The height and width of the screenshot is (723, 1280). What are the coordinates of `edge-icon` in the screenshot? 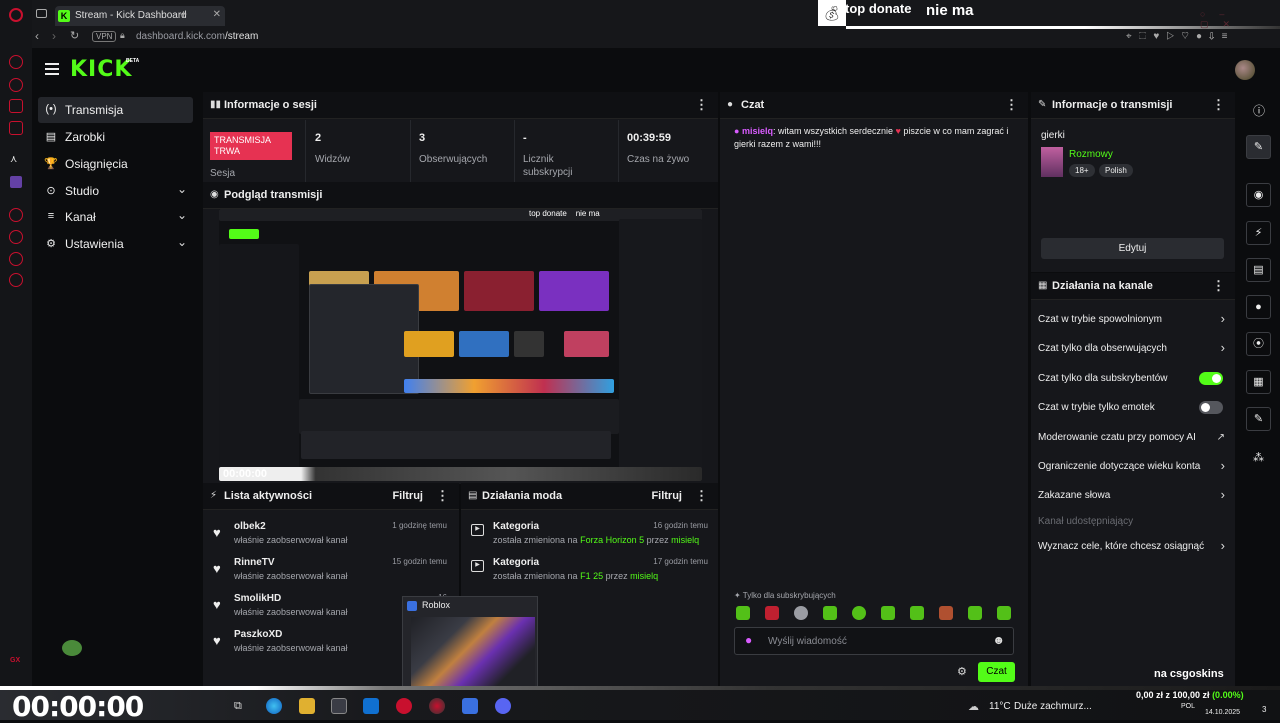 It's located at (274, 706).